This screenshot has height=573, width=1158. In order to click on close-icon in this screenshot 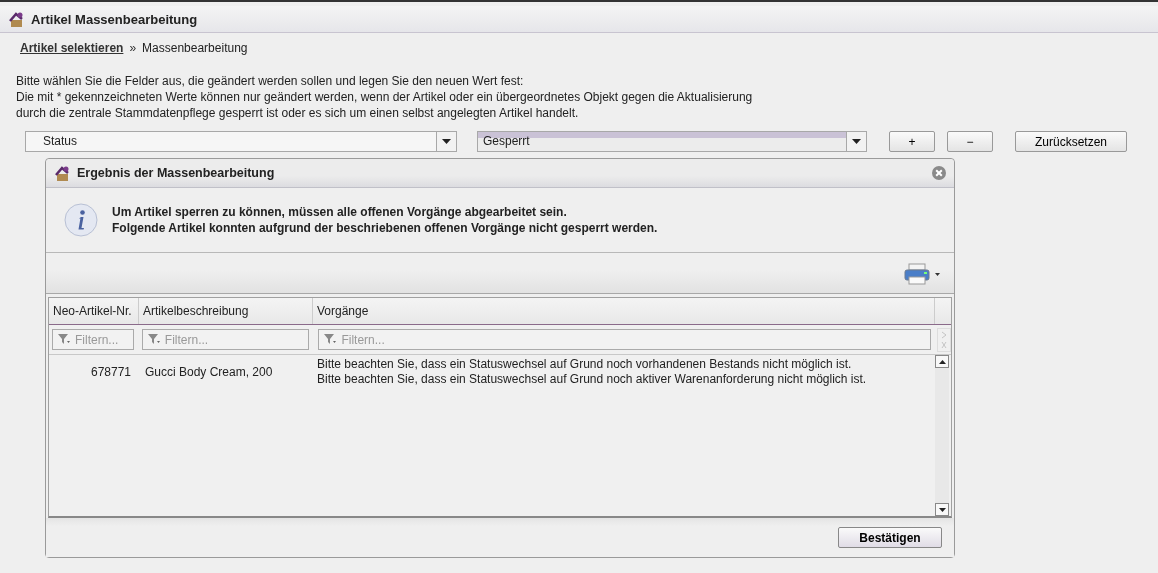, I will do `click(939, 173)`.